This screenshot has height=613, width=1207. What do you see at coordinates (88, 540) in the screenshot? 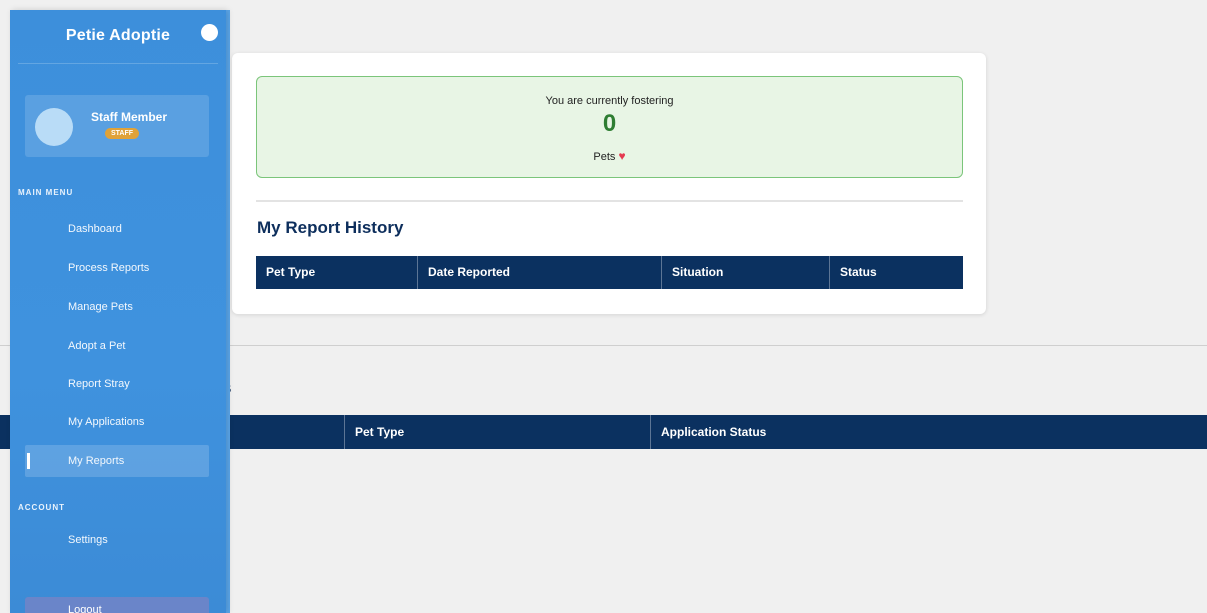
I see `sidebar-item-label: Settings` at bounding box center [88, 540].